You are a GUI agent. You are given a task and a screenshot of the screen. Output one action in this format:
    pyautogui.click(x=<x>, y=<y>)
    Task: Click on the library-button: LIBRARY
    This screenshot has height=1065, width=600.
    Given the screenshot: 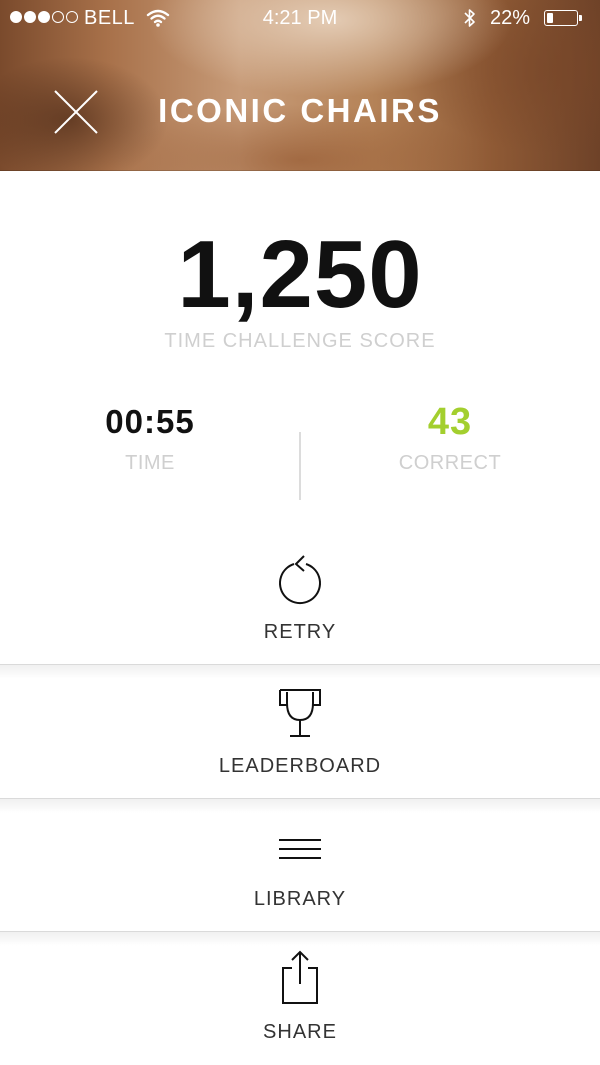 What is the action you would take?
    pyautogui.click(x=300, y=872)
    